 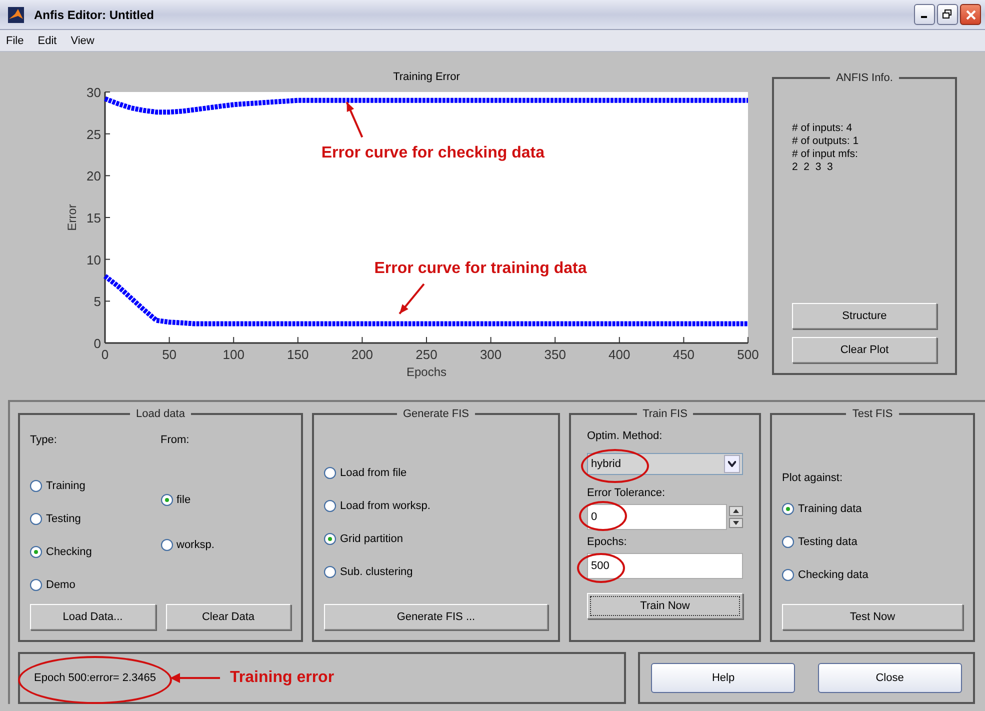 I want to click on menu-item: View, so click(x=82, y=40).